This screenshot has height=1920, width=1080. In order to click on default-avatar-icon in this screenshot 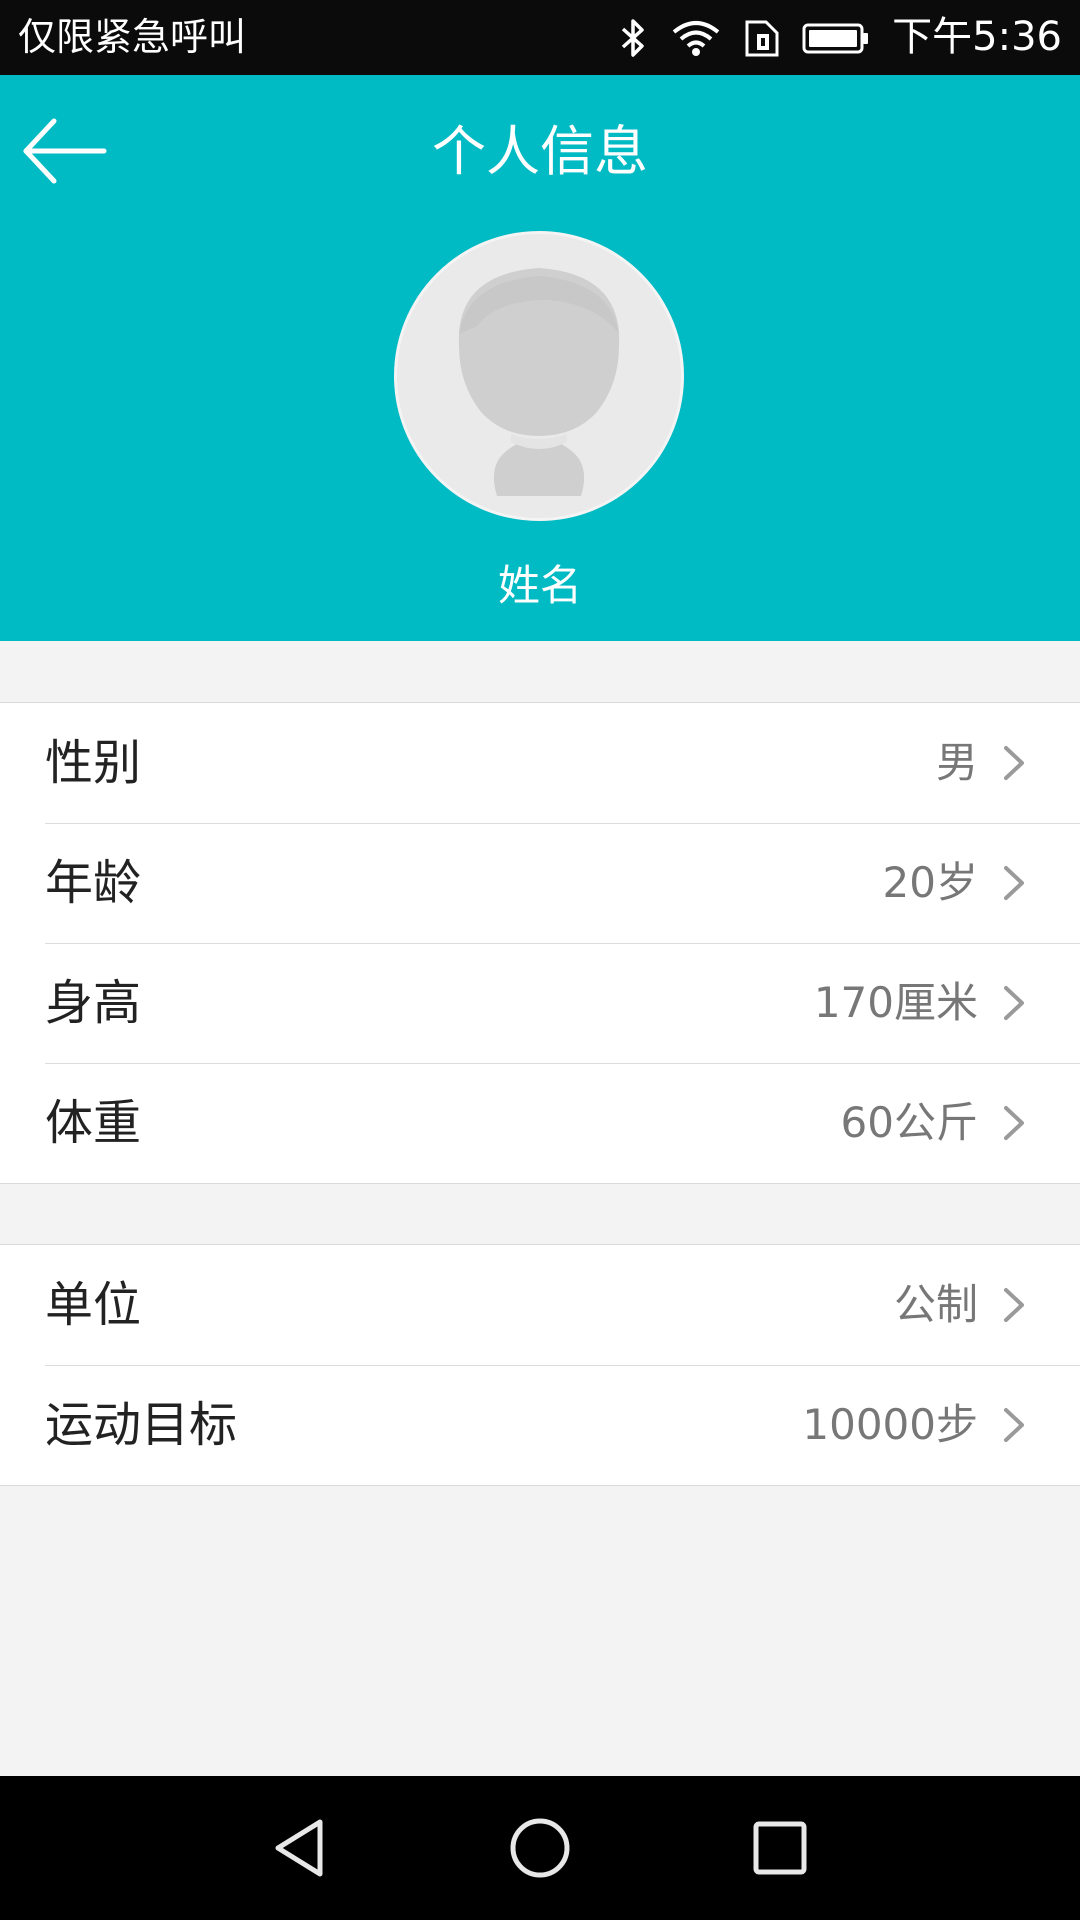, I will do `click(539, 376)`.